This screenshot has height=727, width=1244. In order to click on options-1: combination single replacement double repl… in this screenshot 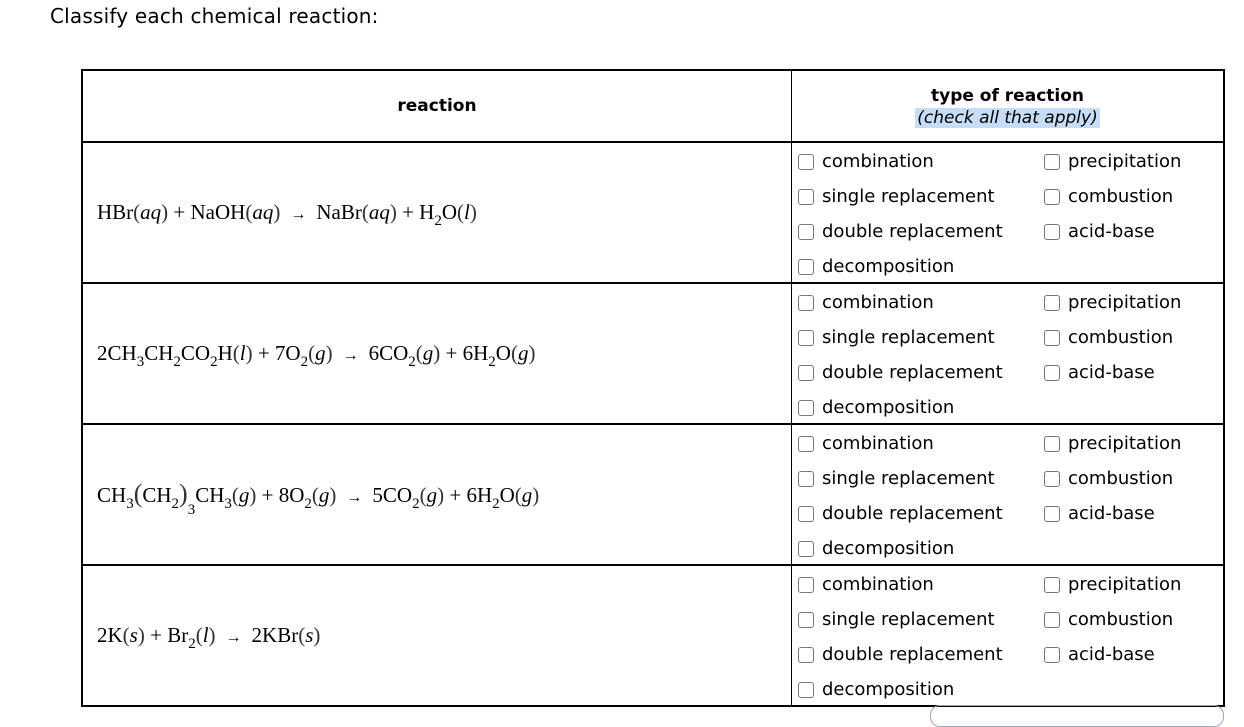, I will do `click(1008, 212)`.